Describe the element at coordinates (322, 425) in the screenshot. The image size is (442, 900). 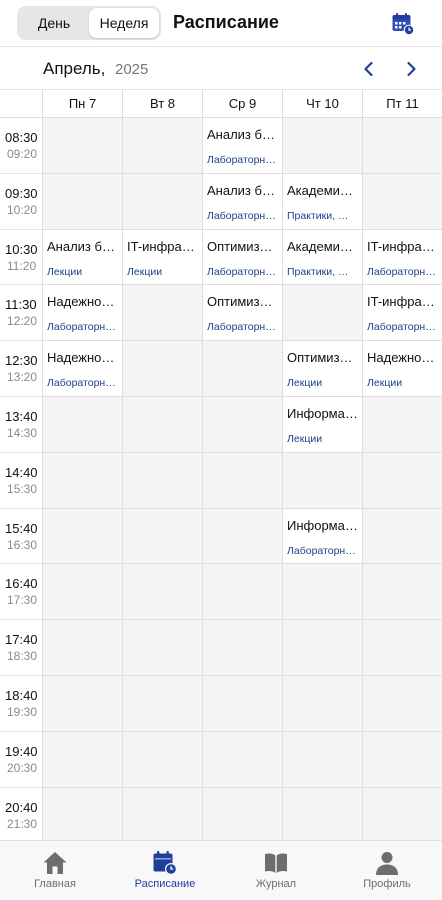
I see `lesson-card: Информа… Лекции` at that location.